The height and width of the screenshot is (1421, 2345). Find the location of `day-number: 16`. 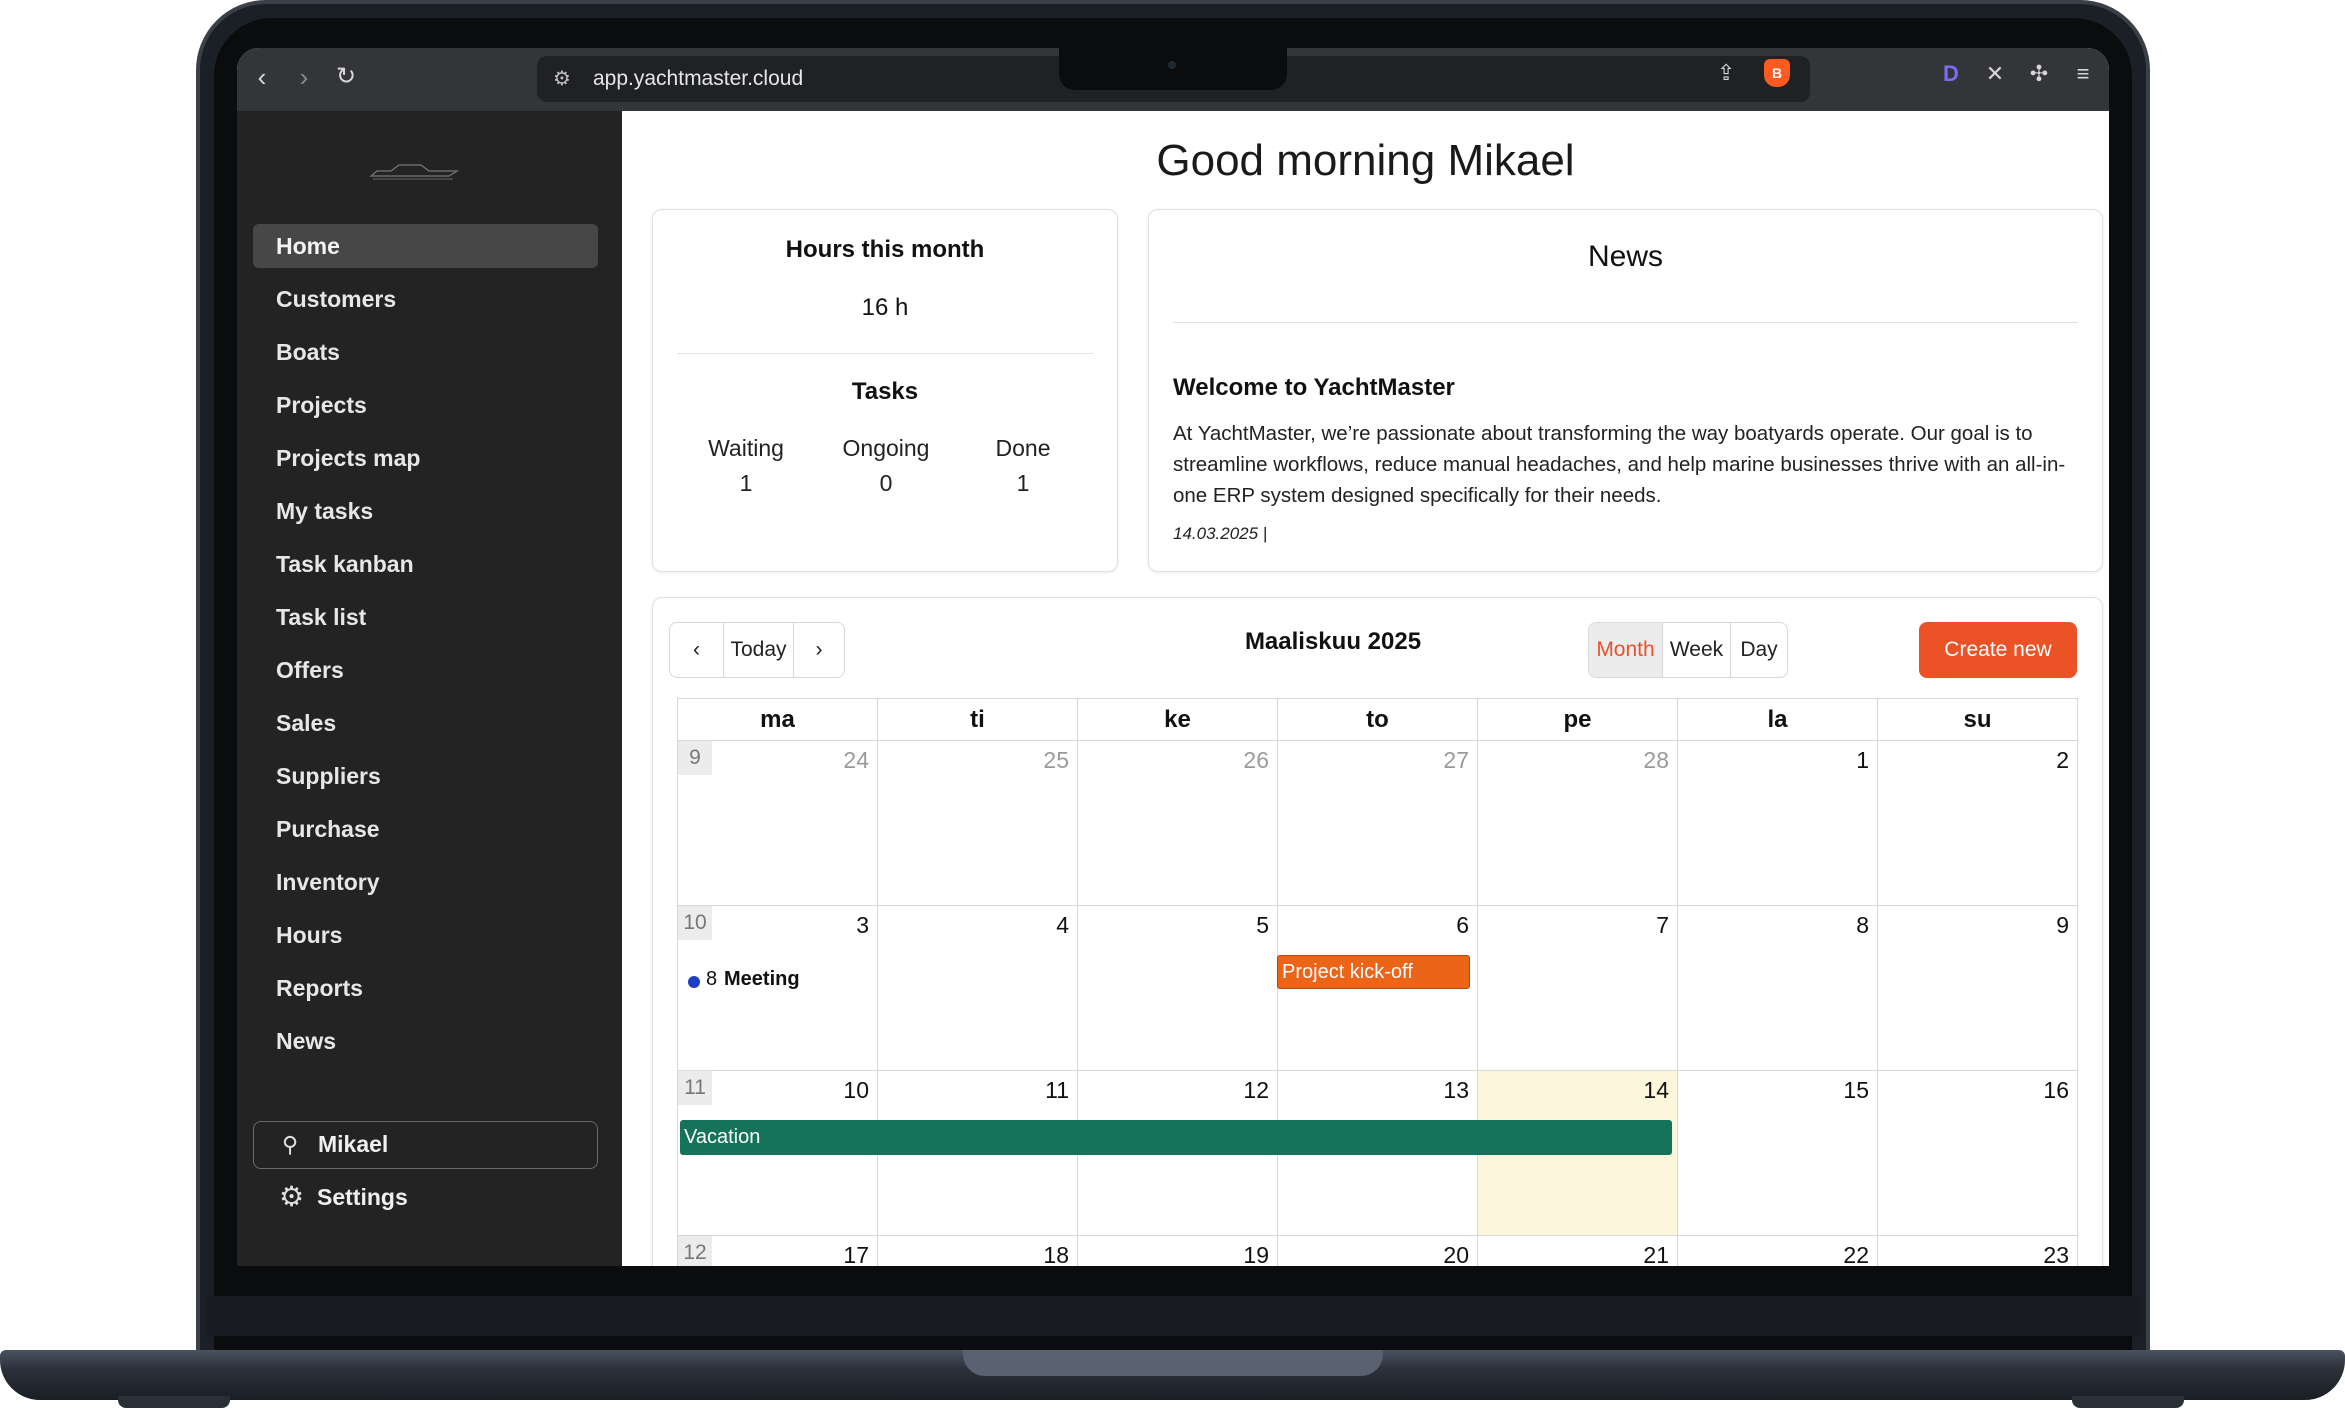

day-number: 16 is located at coordinates (2056, 1090).